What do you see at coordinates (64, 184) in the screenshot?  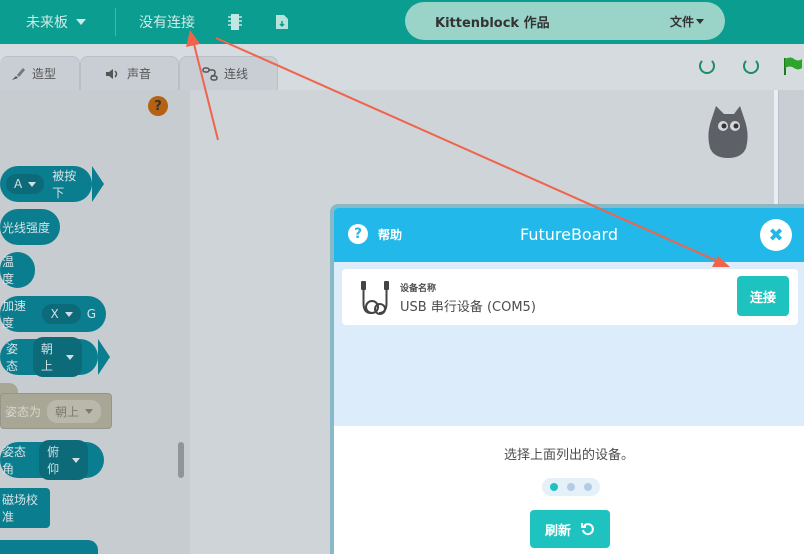 I see `block-label: 被按下` at bounding box center [64, 184].